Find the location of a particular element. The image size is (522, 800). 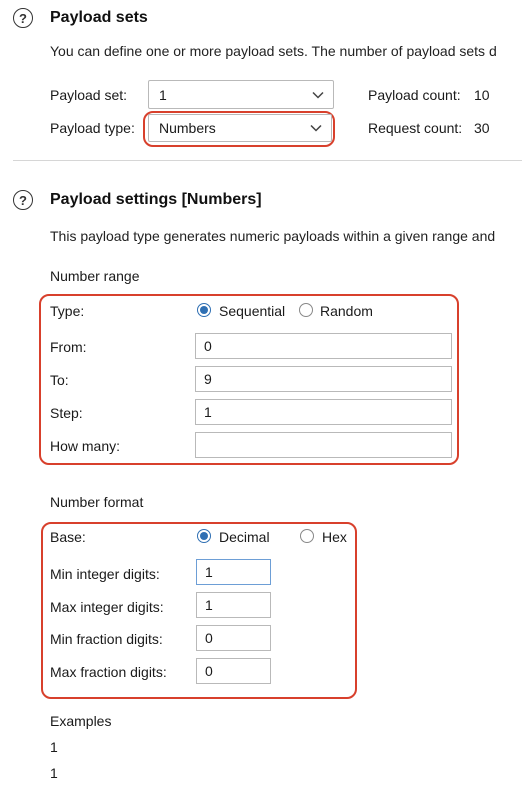

step-label: Step: is located at coordinates (66, 413).